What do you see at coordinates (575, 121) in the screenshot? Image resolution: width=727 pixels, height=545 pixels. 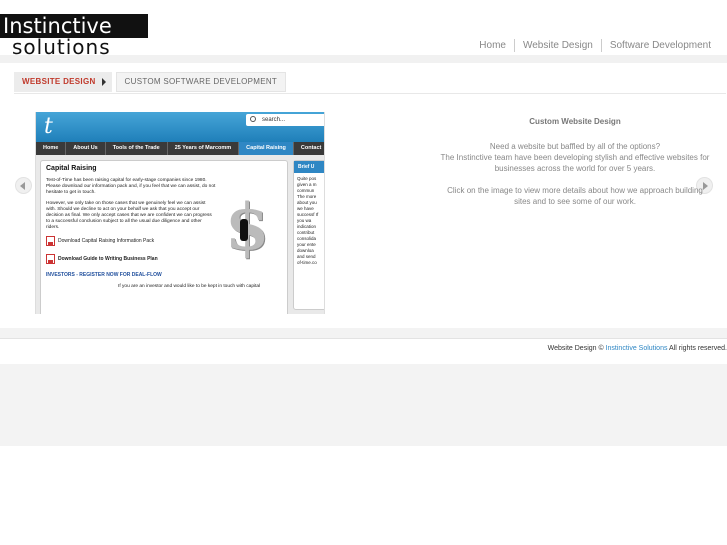 I see `slide-title: Custom Website Design` at bounding box center [575, 121].